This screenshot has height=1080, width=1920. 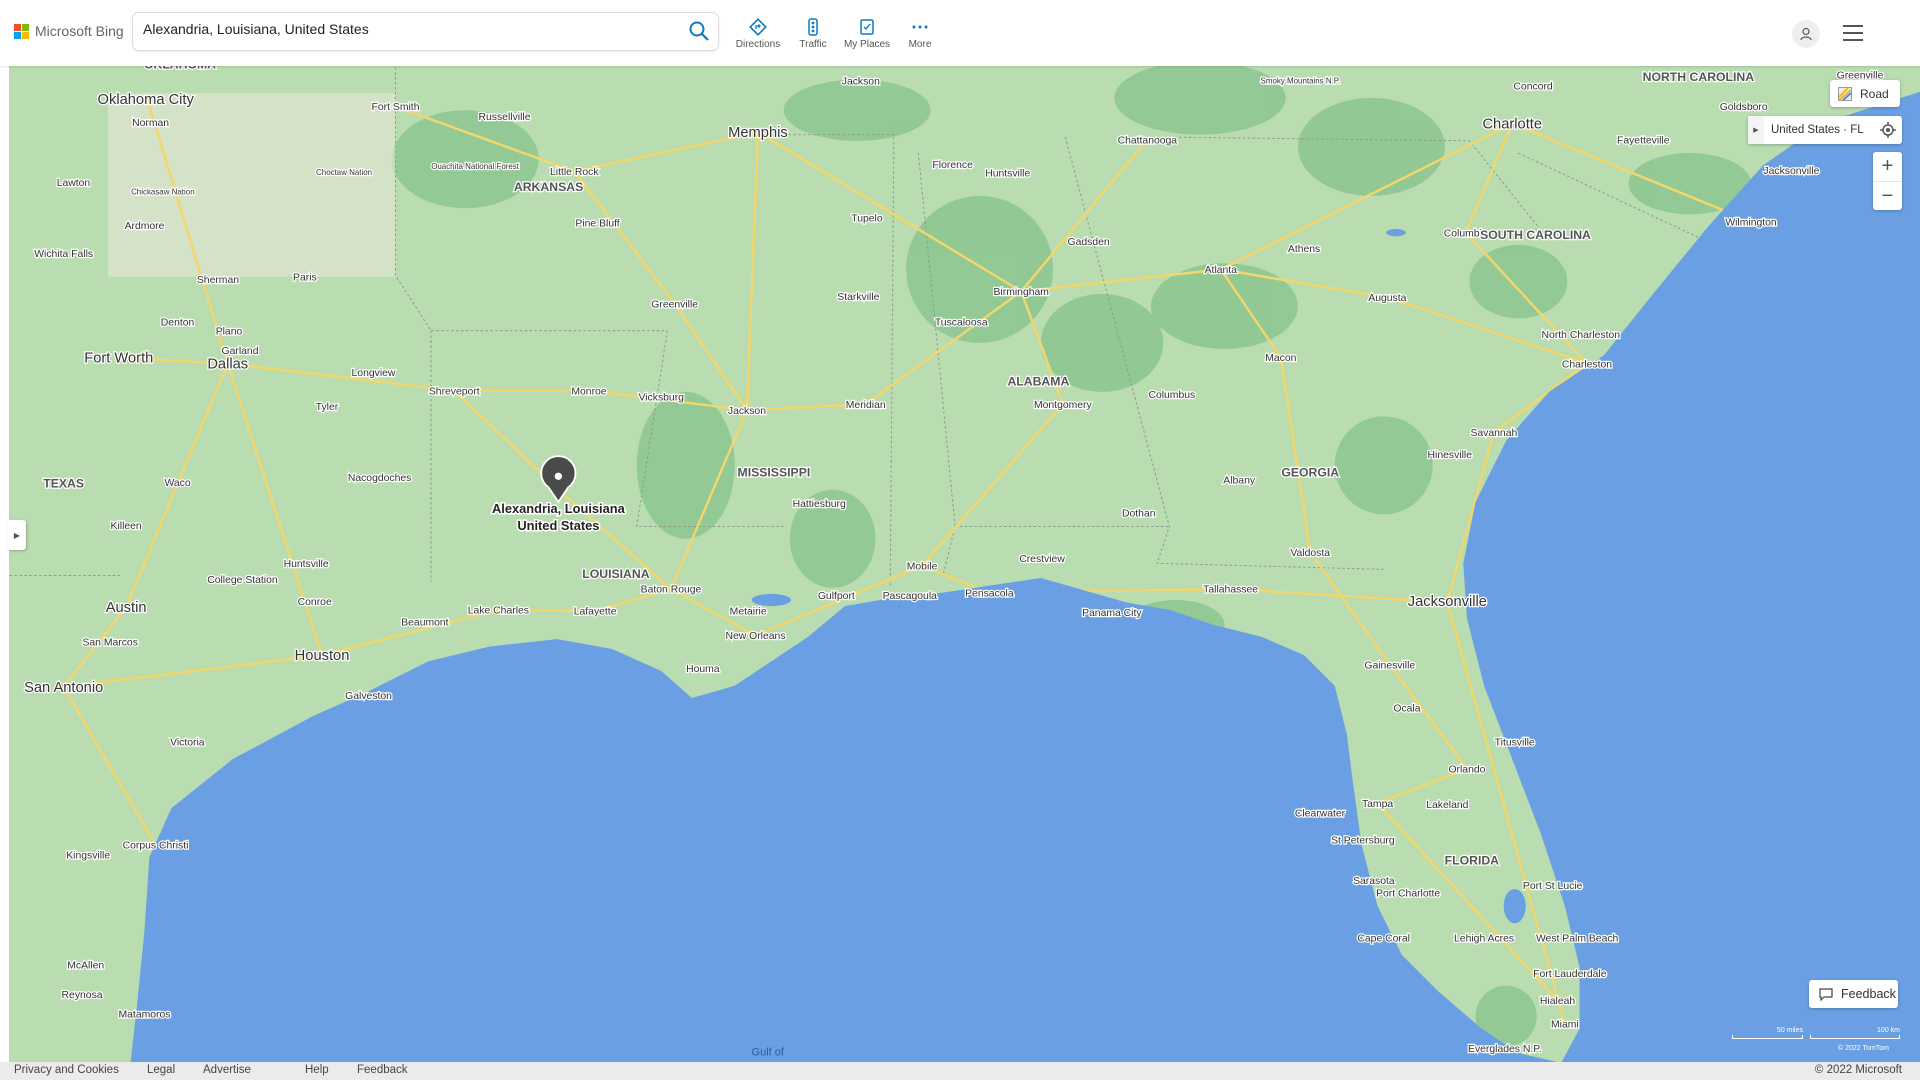 I want to click on bing-logo: Microsoft Bing, so click(x=69, y=31).